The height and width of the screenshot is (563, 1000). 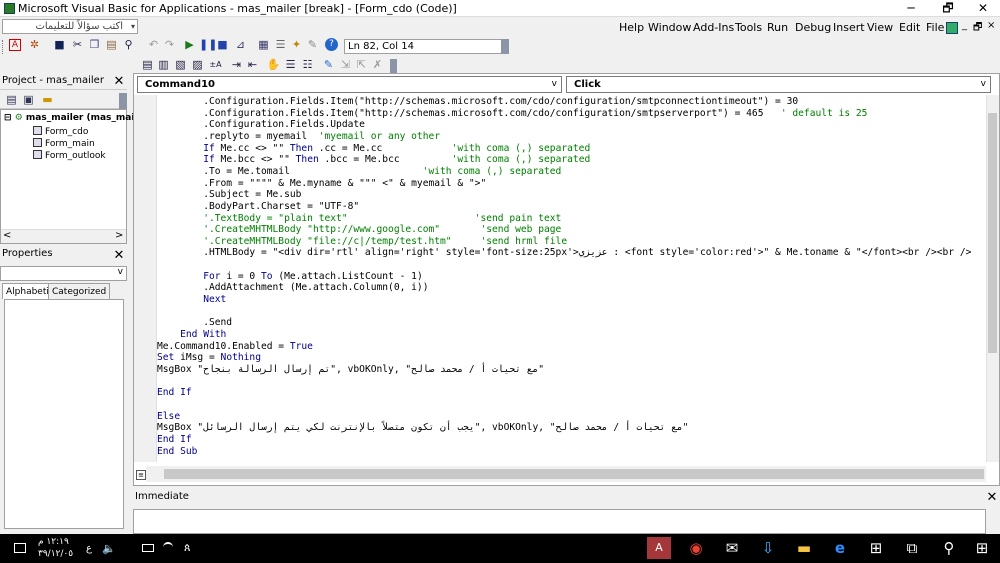 I want to click on reset-icon: ■, so click(x=222, y=44).